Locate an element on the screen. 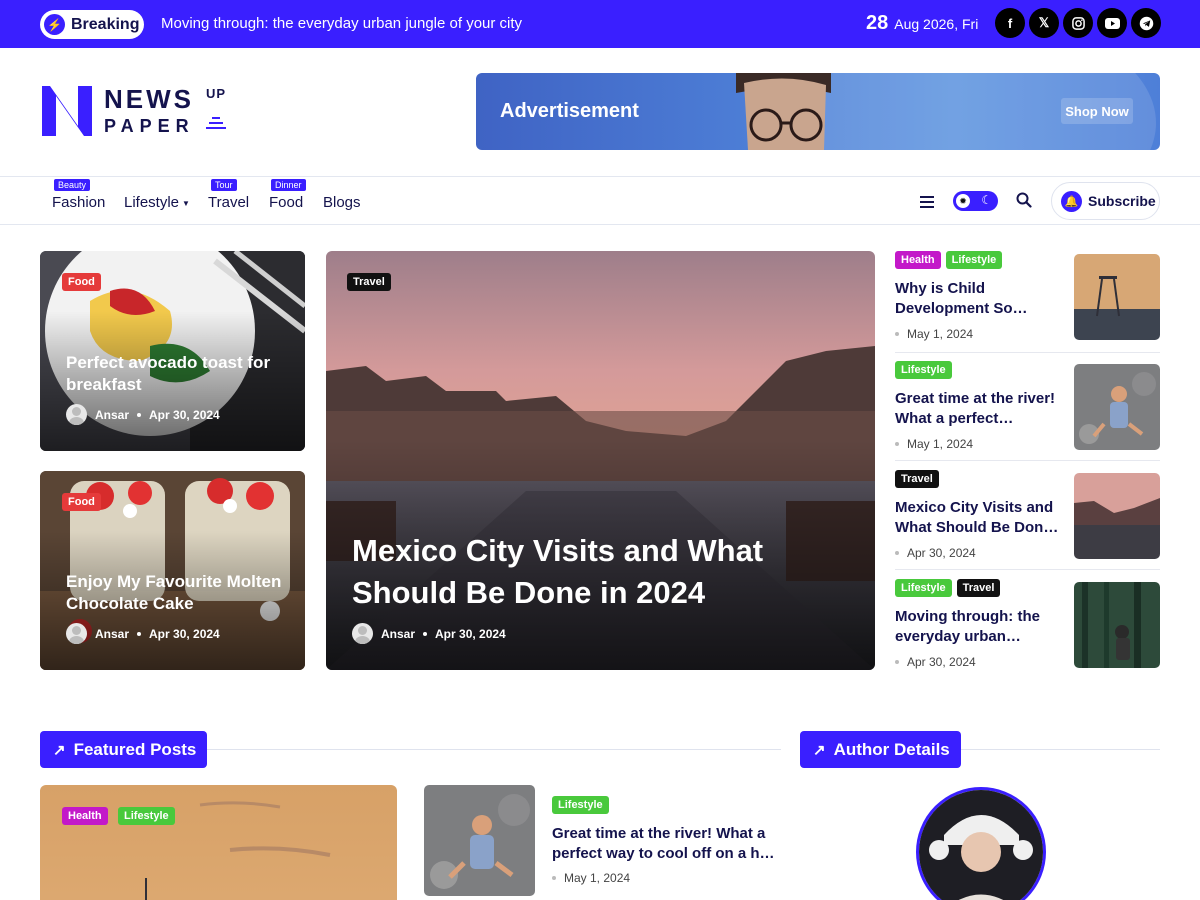 This screenshot has width=1200, height=900. post-title: Enjoy My Favourite Molten Chocolate Cake is located at coordinates (178, 593).